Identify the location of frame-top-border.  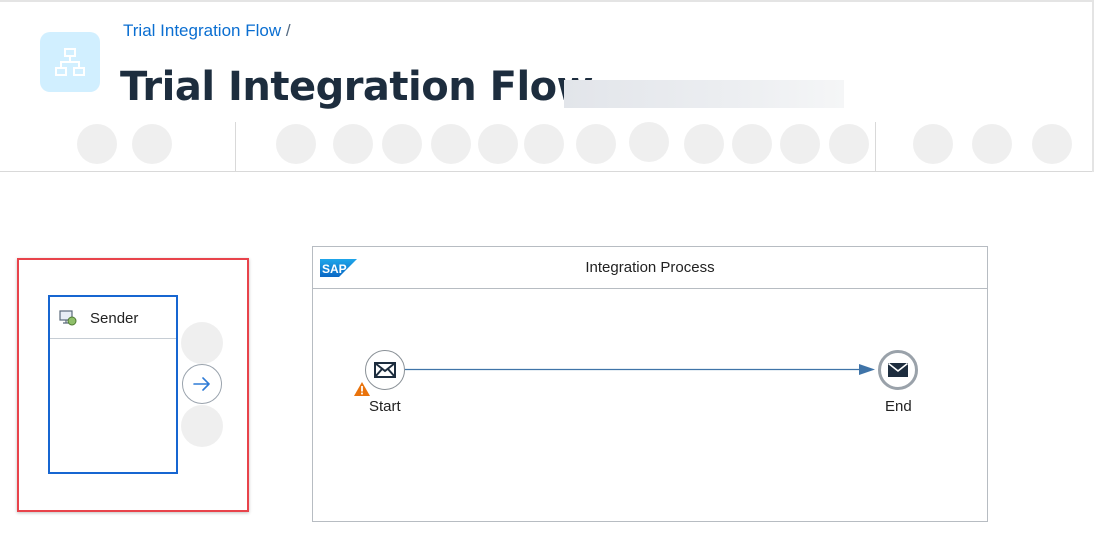
(547, 1).